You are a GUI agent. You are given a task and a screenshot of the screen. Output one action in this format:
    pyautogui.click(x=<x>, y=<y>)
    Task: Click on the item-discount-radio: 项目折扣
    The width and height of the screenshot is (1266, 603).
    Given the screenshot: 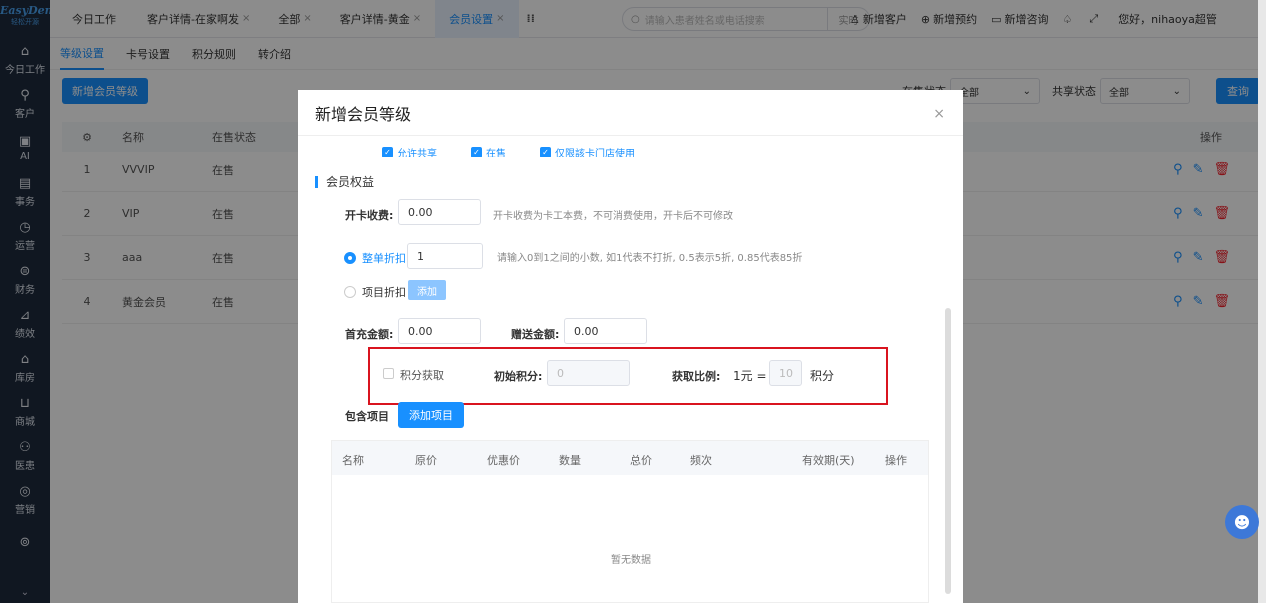 What is the action you would take?
    pyautogui.click(x=375, y=292)
    